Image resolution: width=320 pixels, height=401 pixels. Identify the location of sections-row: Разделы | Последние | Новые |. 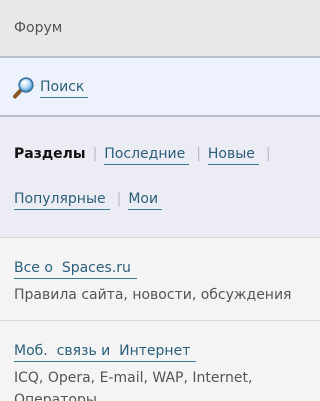
(146, 155).